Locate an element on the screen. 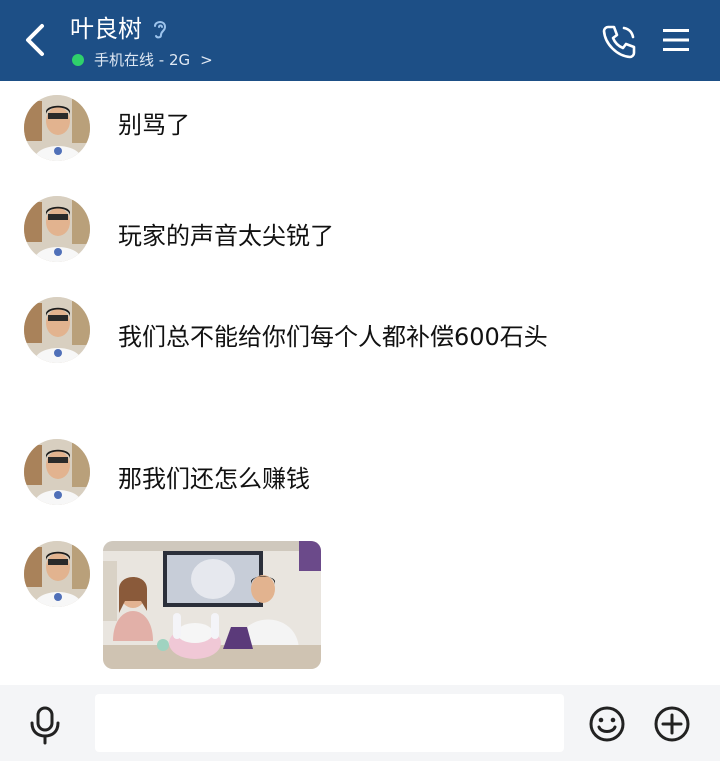 The height and width of the screenshot is (761, 720). chat-header: 叶良树 手机在线 - 2G > is located at coordinates (360, 40).